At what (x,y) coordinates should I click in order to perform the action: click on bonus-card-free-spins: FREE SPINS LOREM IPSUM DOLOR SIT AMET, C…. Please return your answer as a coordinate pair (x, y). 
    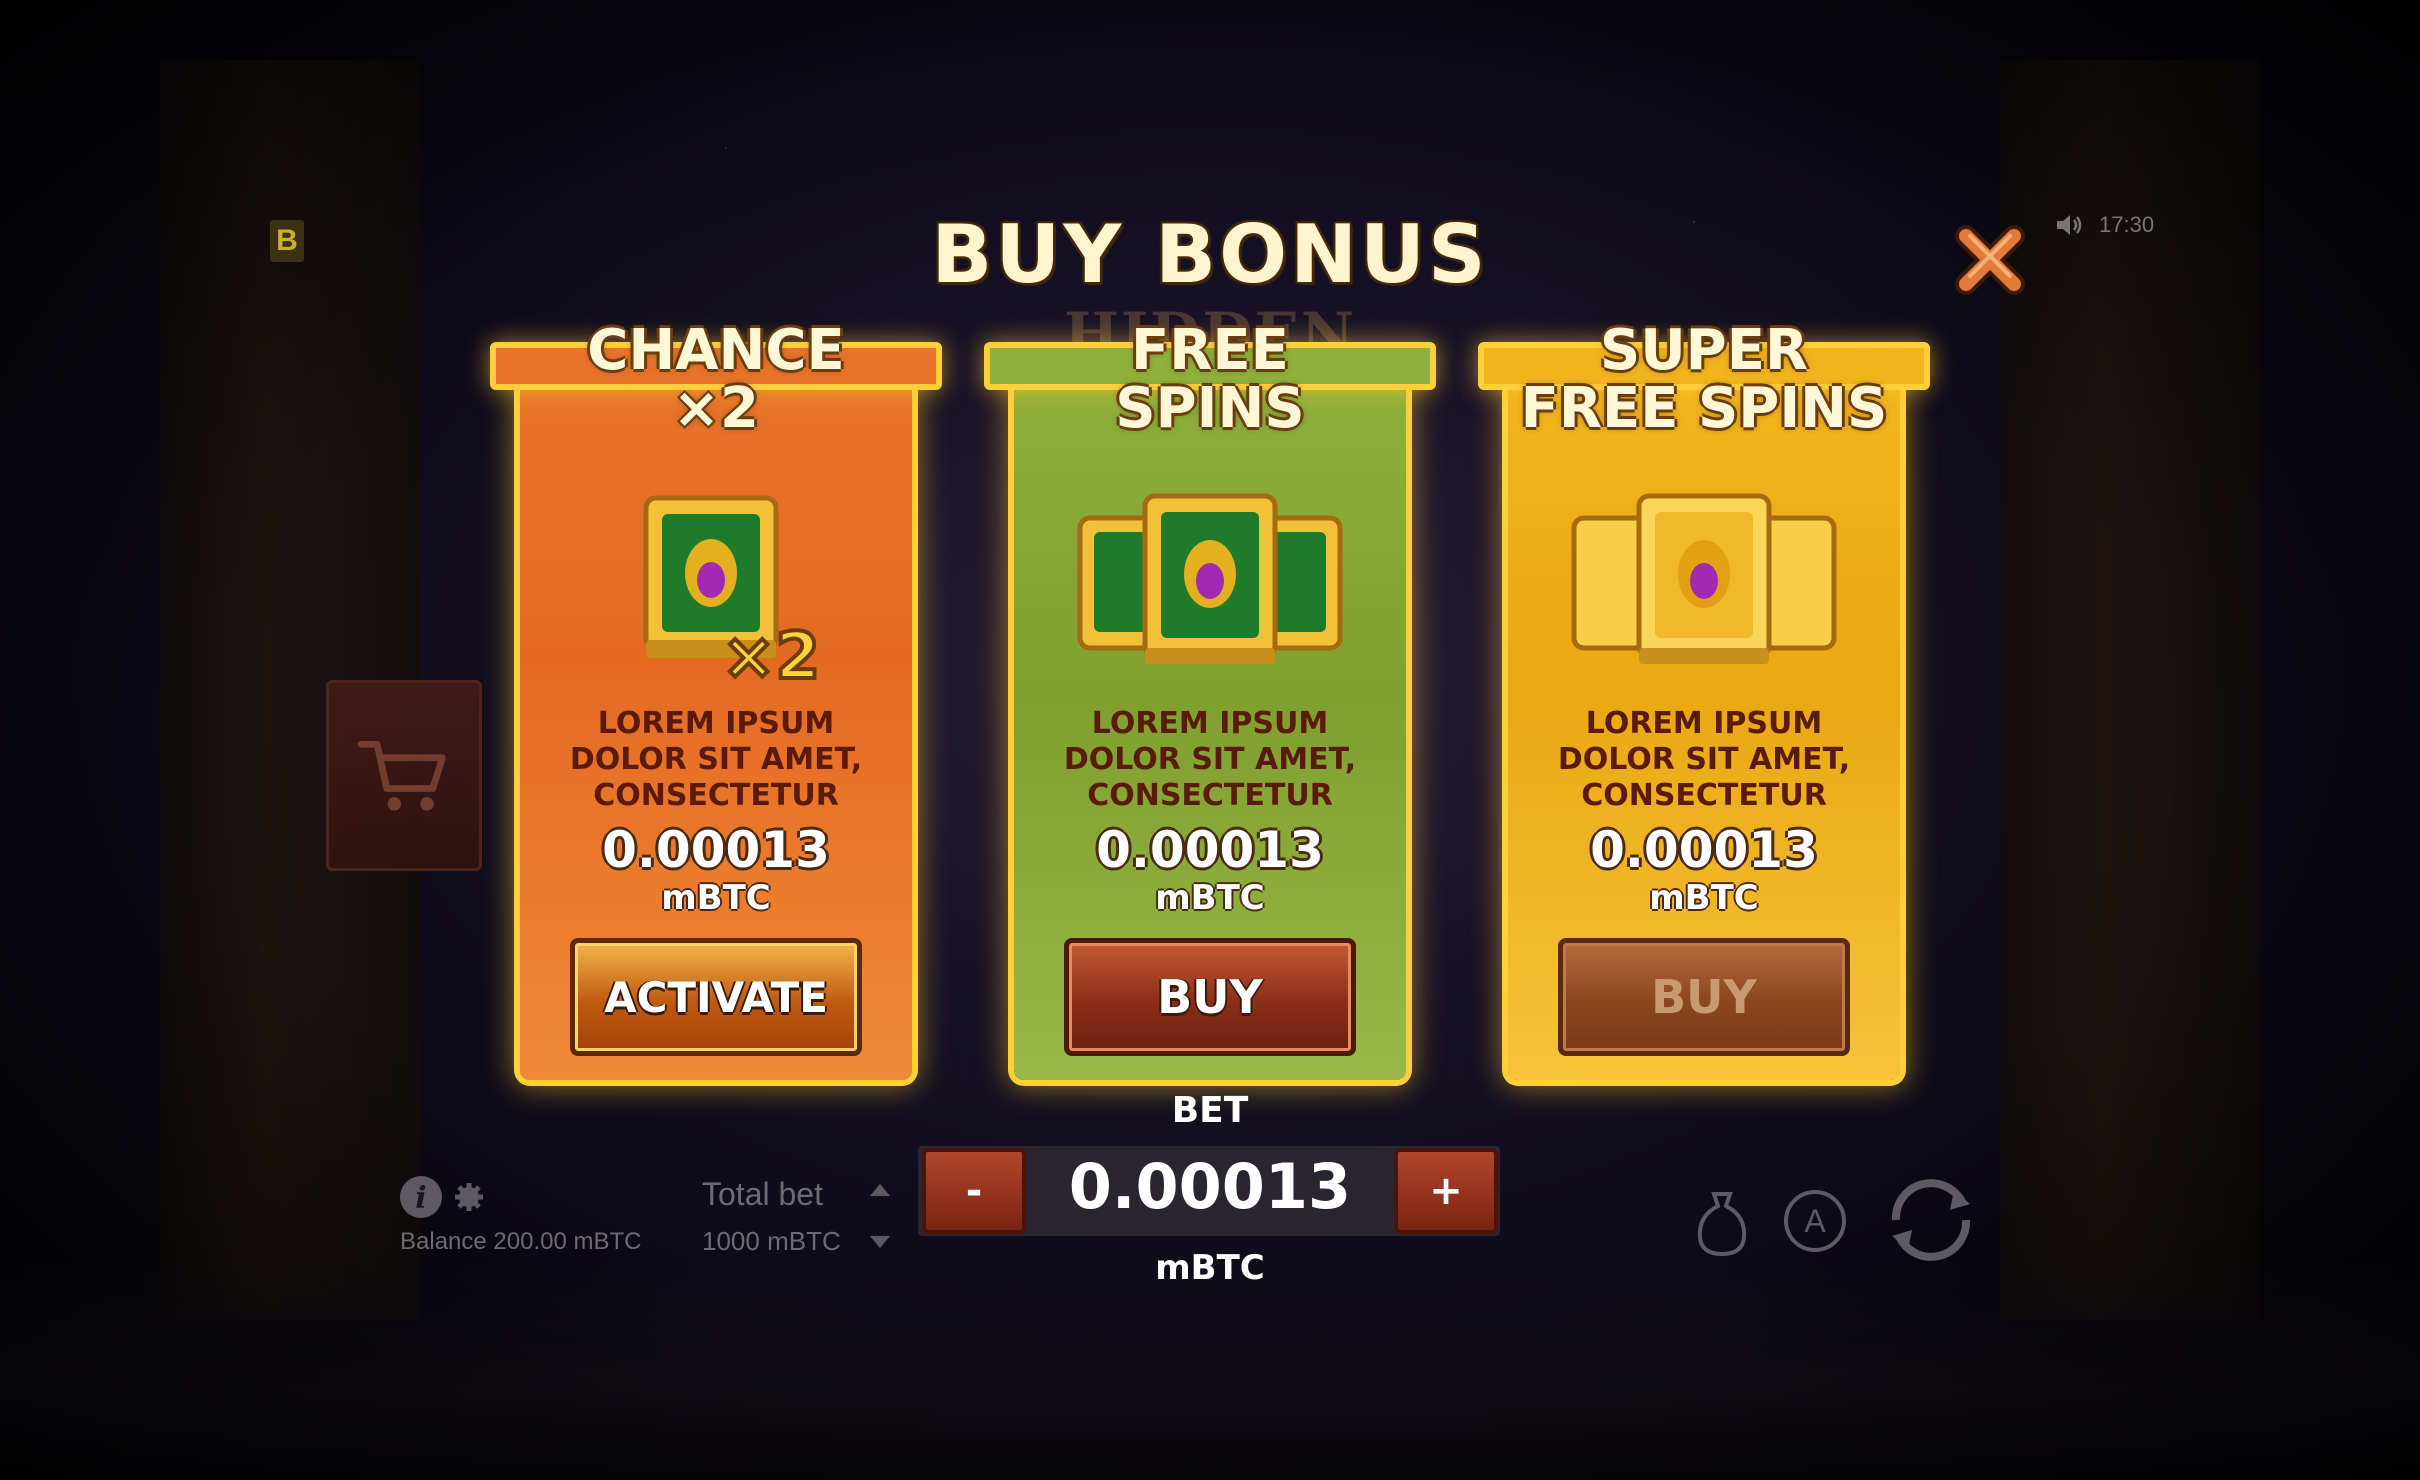
    Looking at the image, I should click on (1210, 701).